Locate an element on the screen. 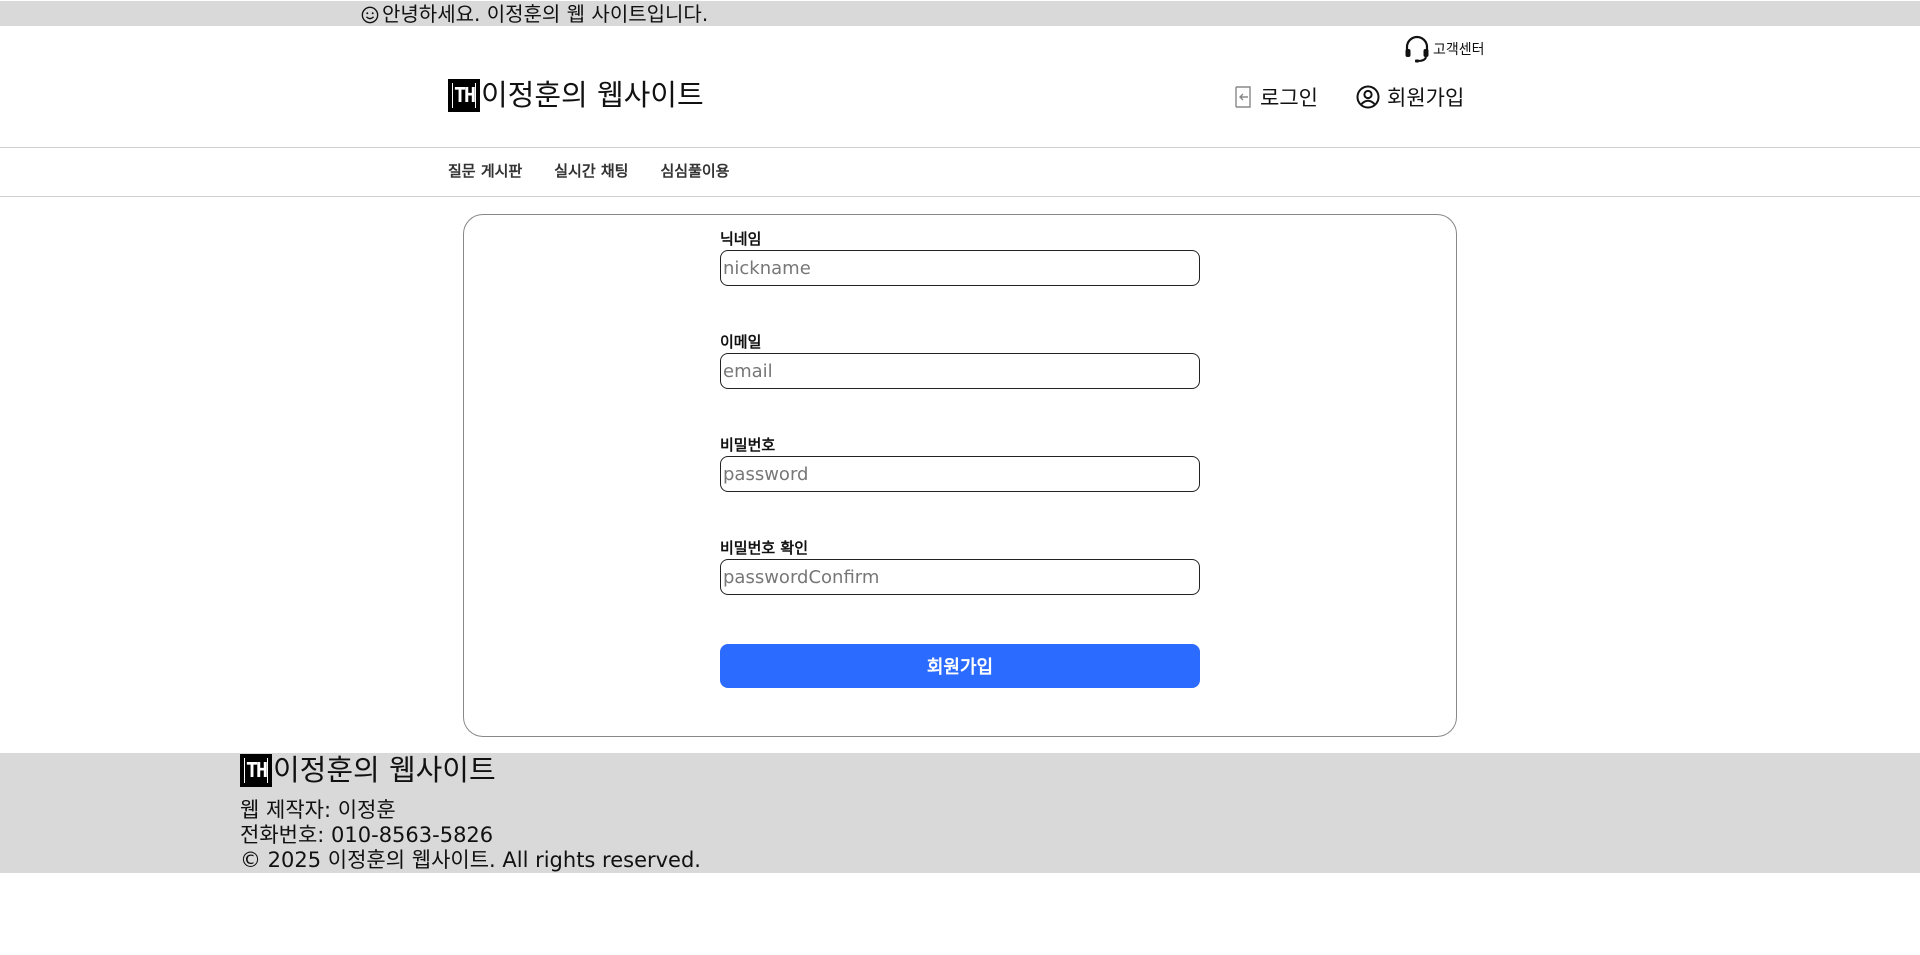 This screenshot has height=955, width=1920. email-label: 이메일 is located at coordinates (741, 342).